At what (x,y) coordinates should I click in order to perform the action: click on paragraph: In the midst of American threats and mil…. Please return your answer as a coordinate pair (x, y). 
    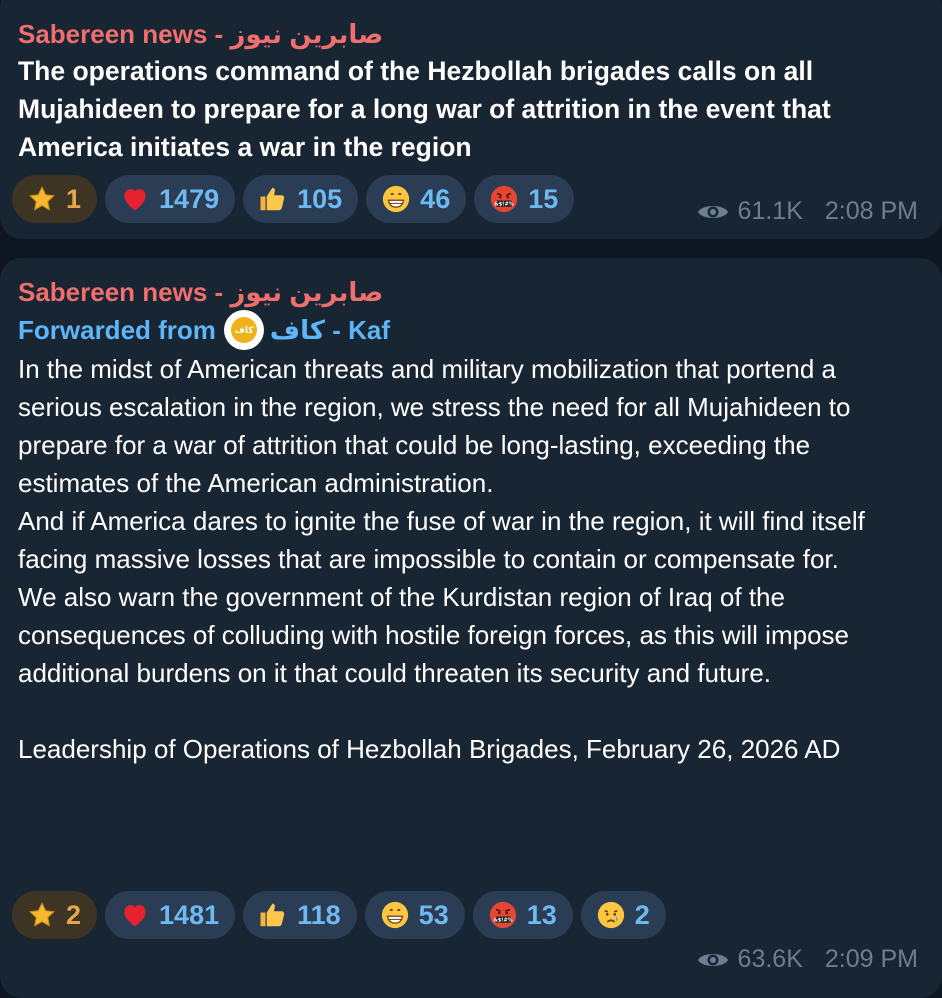
    Looking at the image, I should click on (434, 426).